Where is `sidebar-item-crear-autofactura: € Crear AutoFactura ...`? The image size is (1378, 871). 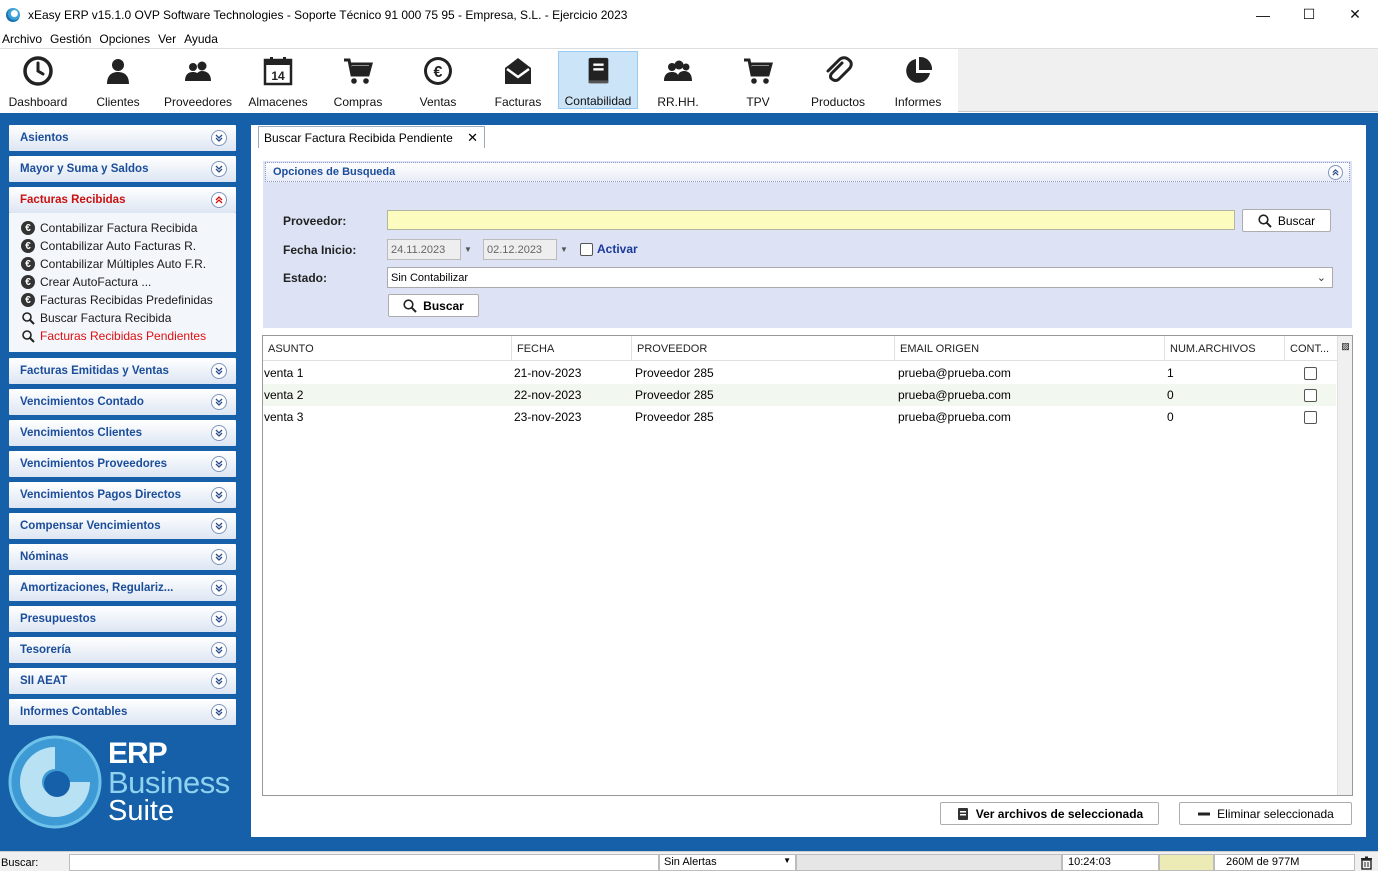 sidebar-item-crear-autofactura: € Crear AutoFactura ... is located at coordinates (128, 282).